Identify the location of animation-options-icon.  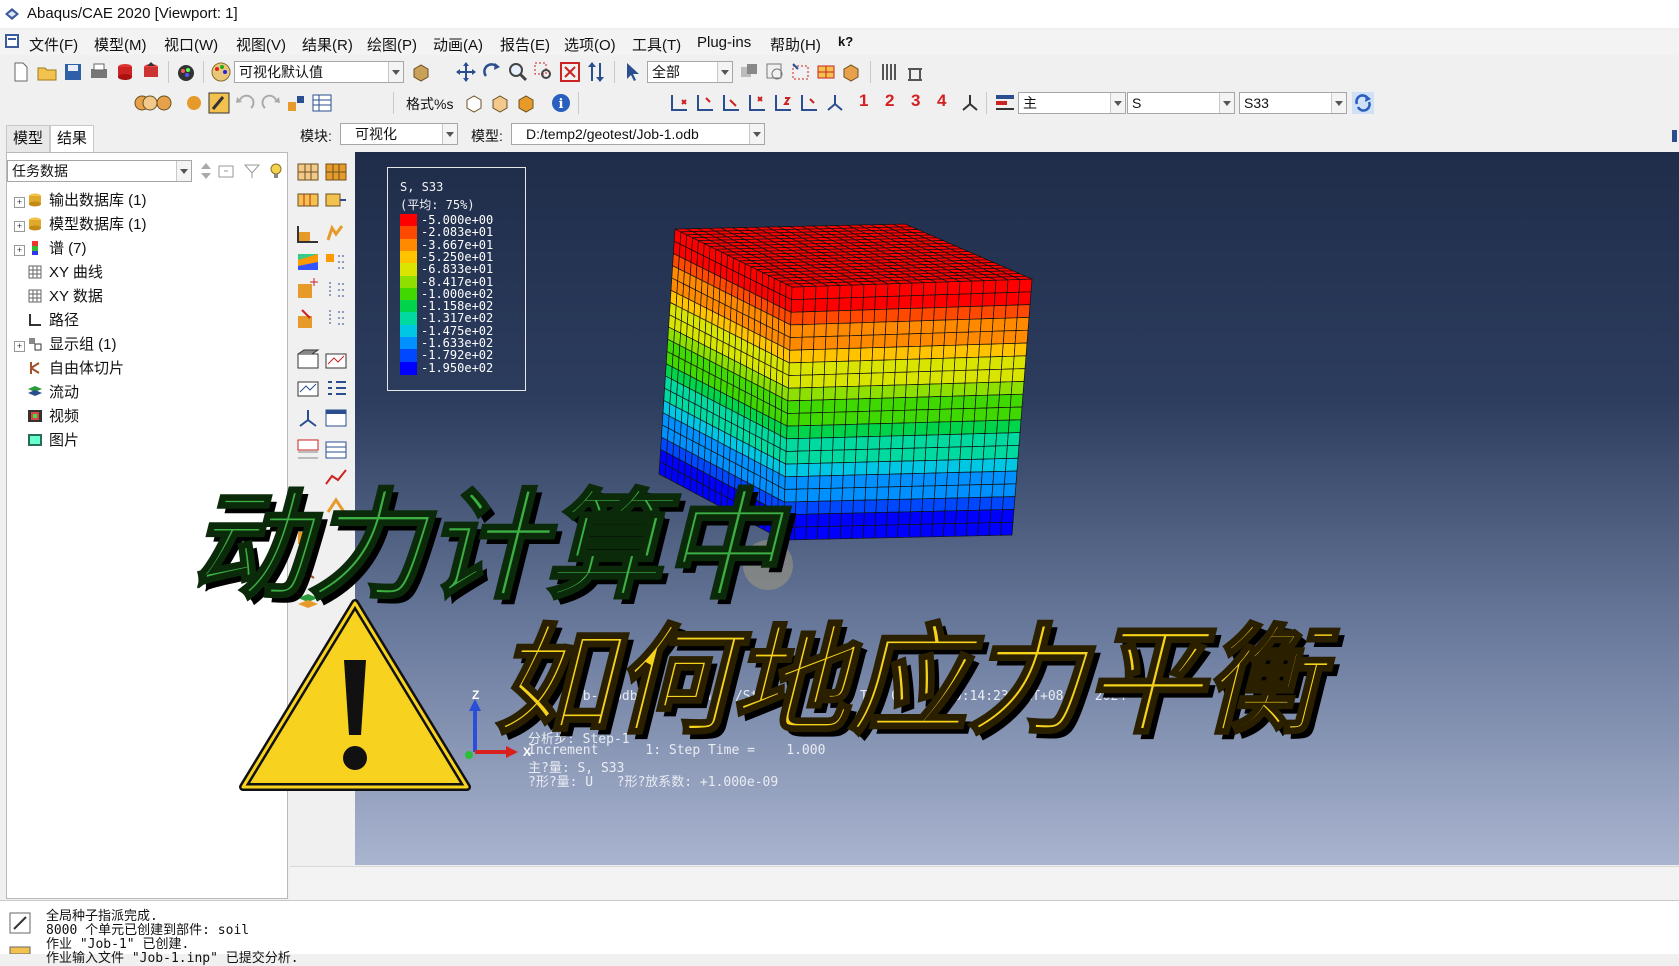
(336, 388).